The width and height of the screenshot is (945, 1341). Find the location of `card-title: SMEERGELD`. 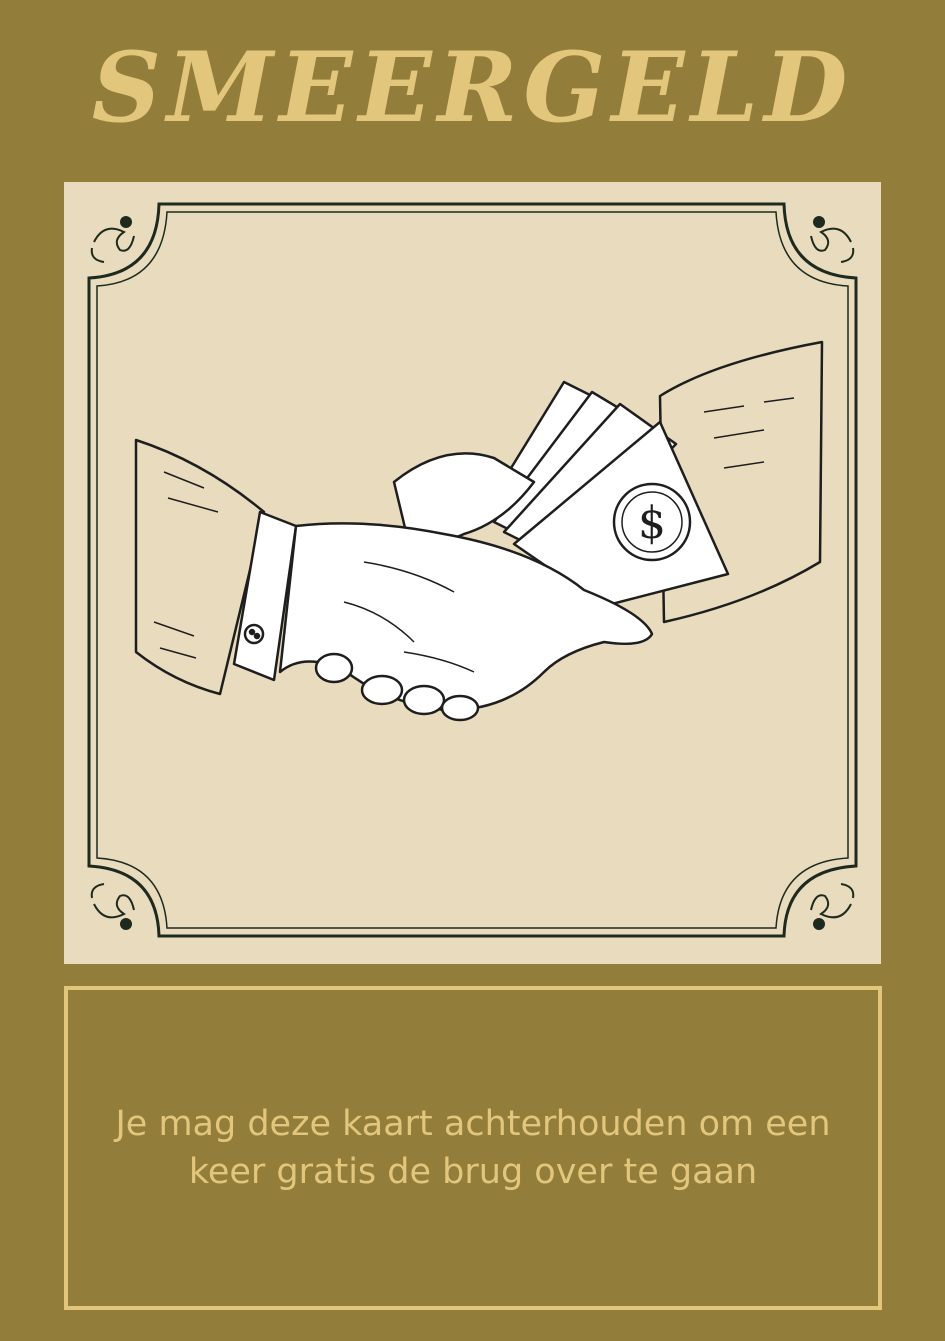

card-title: SMEERGELD is located at coordinates (472, 87).